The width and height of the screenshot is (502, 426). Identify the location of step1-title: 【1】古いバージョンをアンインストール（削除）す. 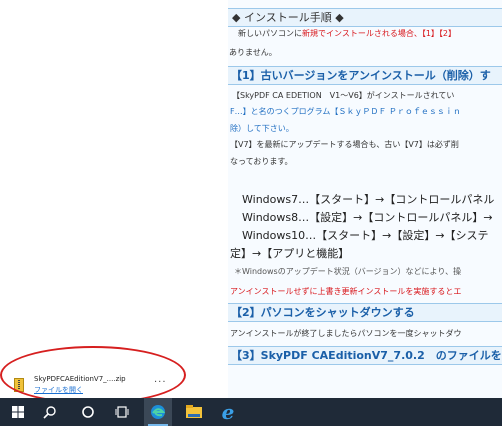
(365, 75).